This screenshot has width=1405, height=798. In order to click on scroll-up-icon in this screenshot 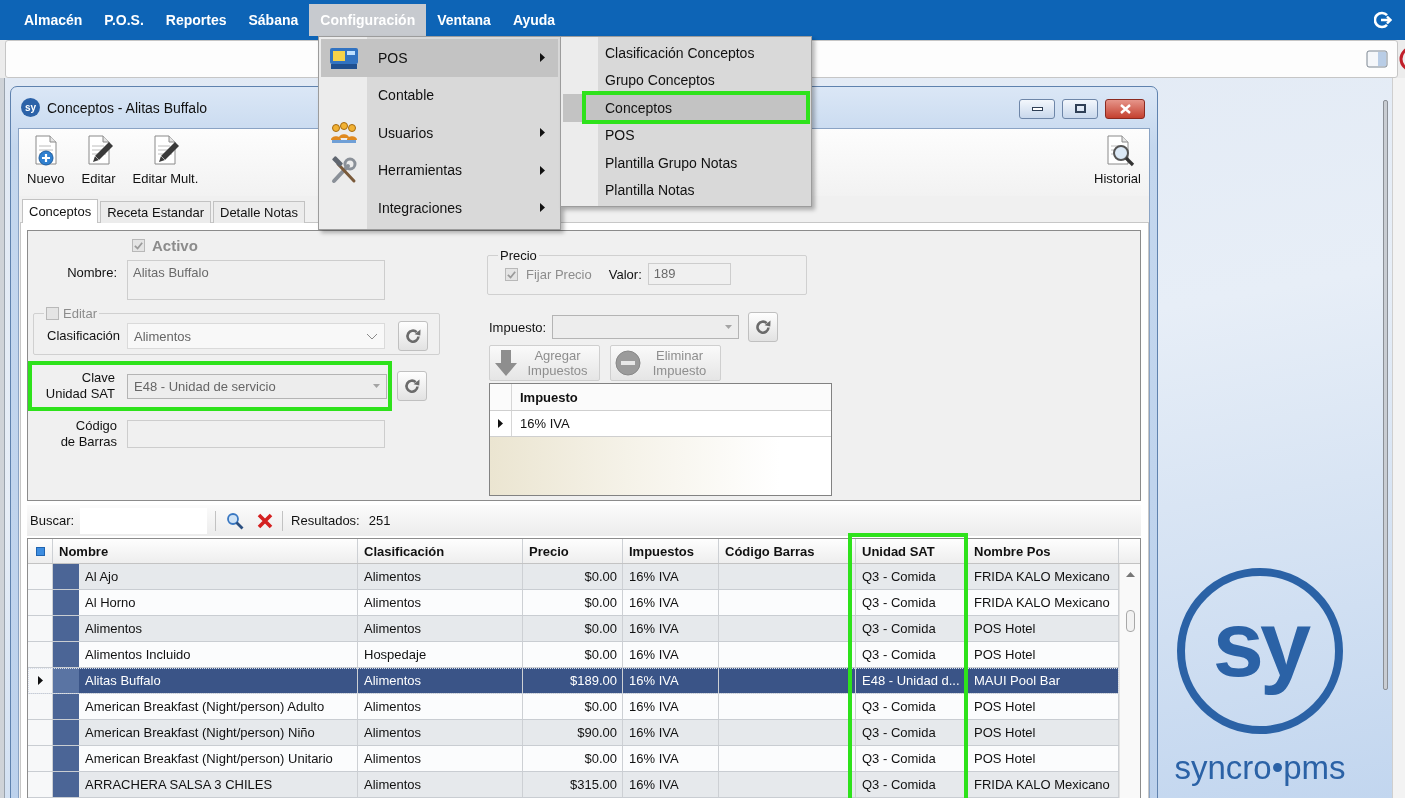, I will do `click(1130, 574)`.